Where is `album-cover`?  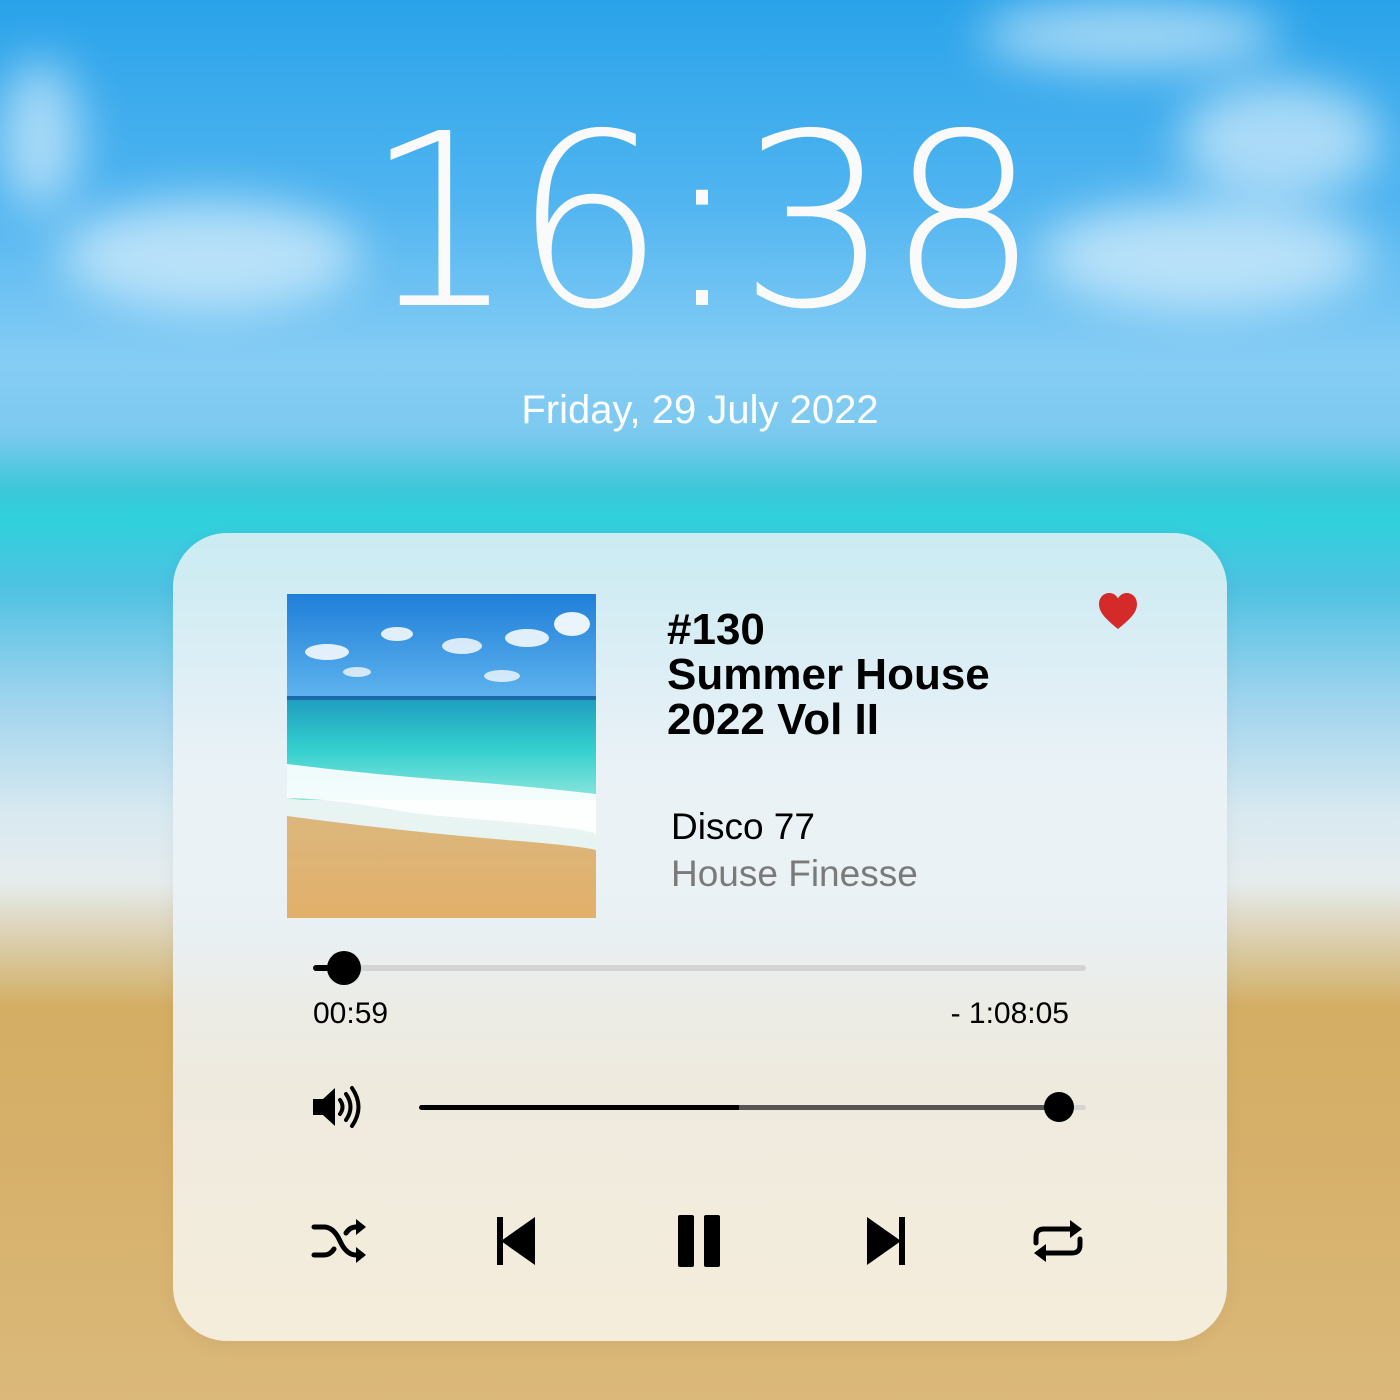
album-cover is located at coordinates (441, 756).